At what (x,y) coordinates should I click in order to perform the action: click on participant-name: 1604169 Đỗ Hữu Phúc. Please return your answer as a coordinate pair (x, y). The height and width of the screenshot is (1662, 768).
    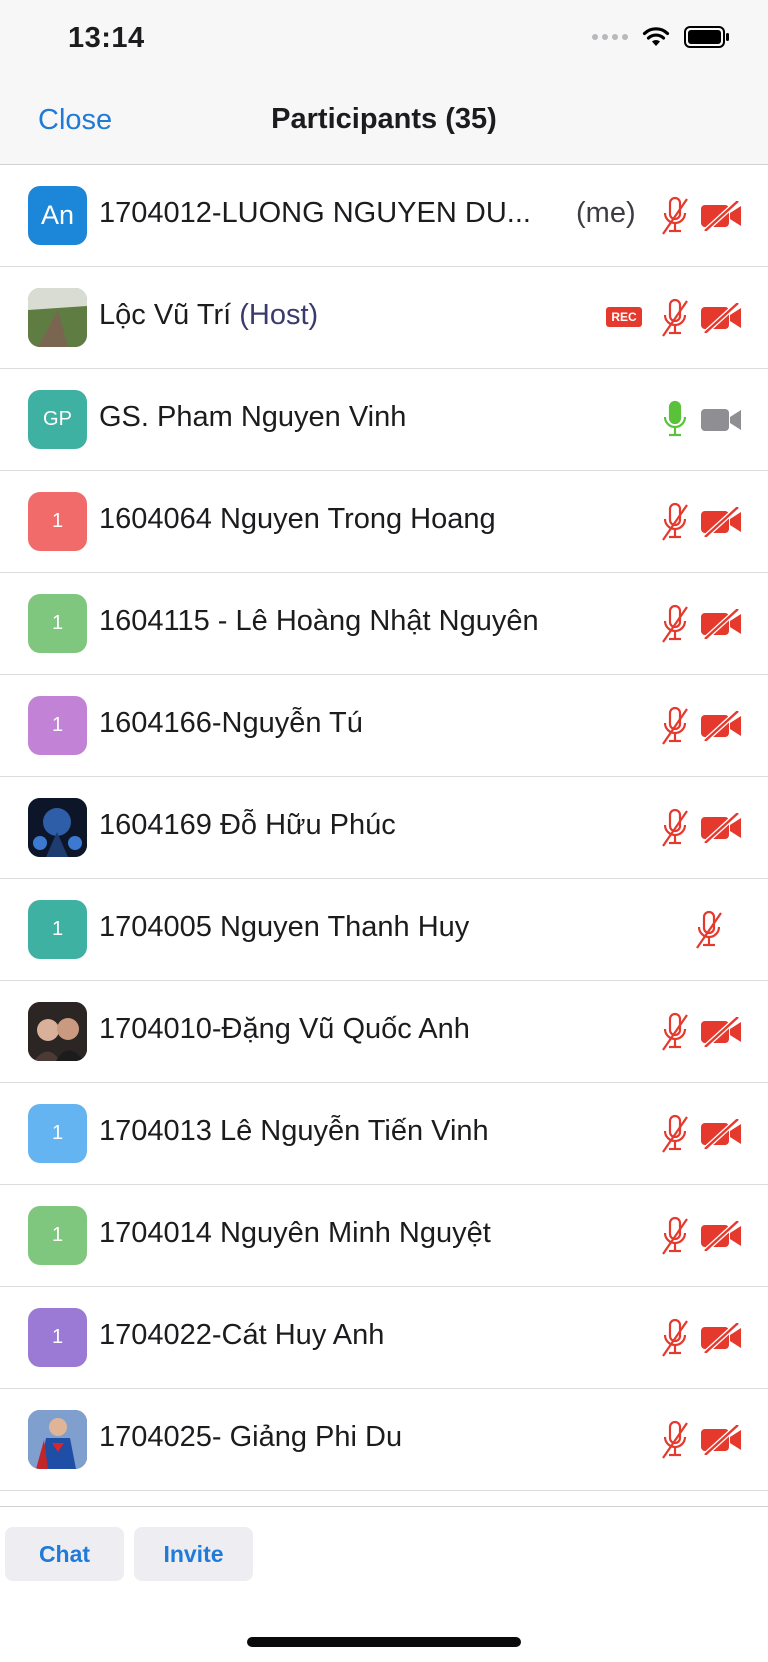
    Looking at the image, I should click on (247, 825).